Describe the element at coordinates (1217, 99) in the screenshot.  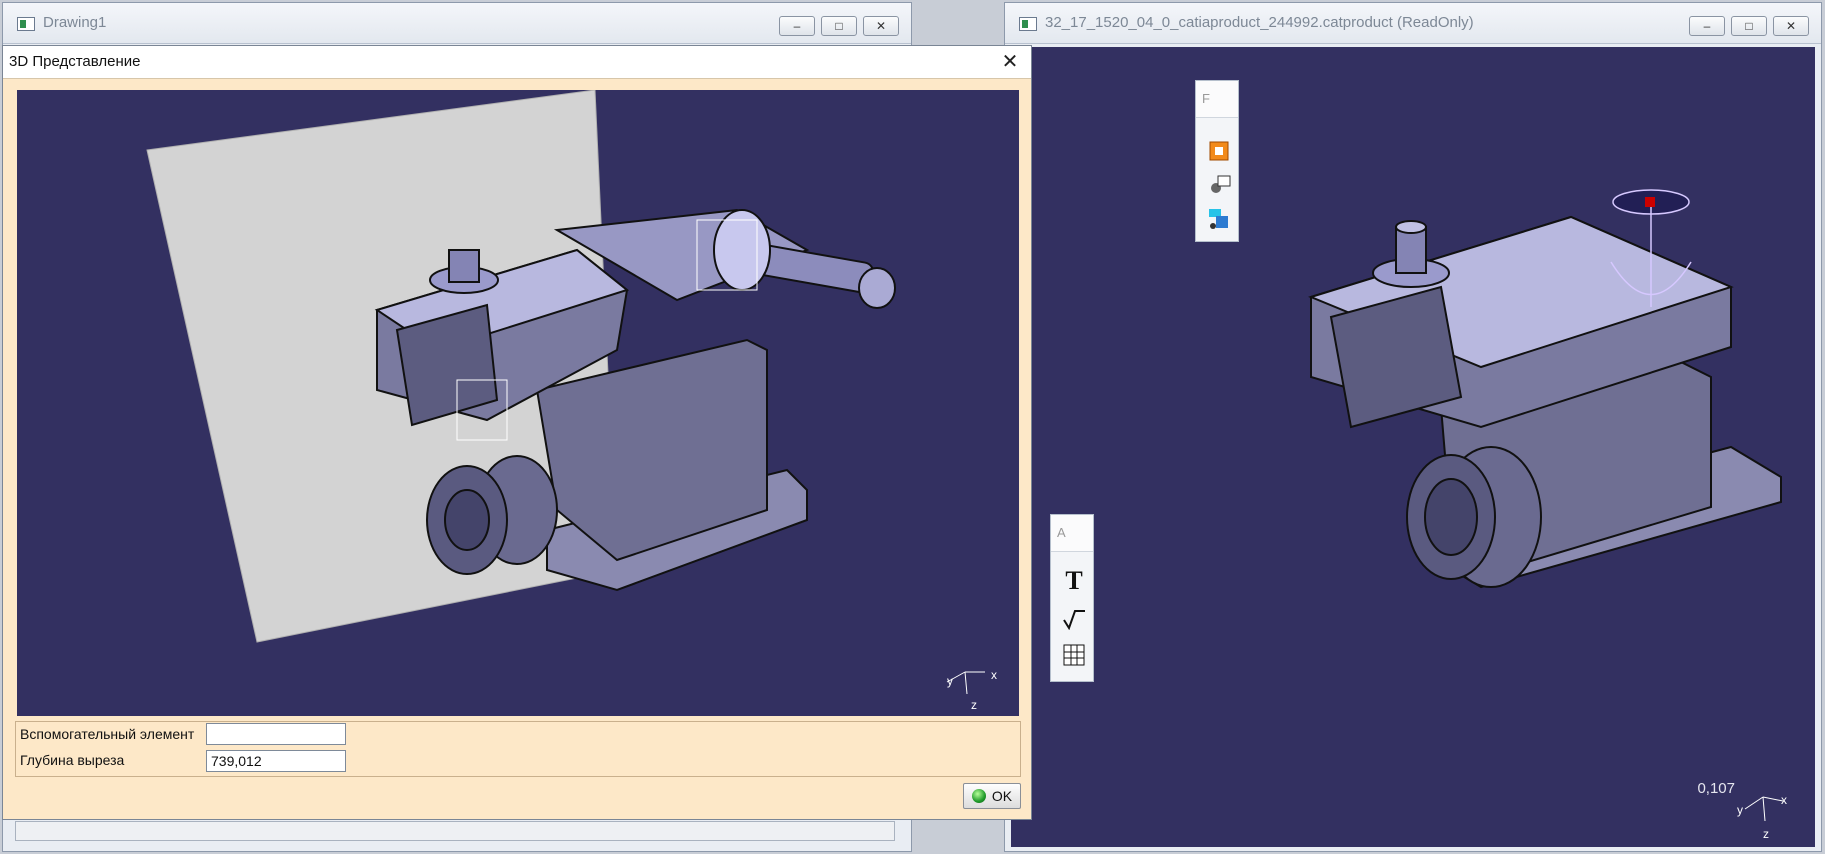
I see `toolbar-header: F` at that location.